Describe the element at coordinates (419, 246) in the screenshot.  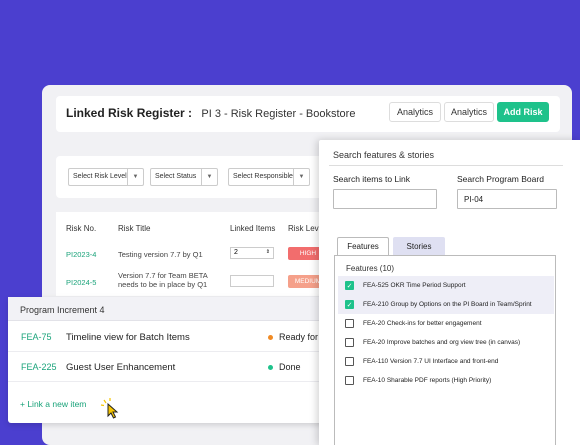
I see `tab-stories: Stories` at that location.